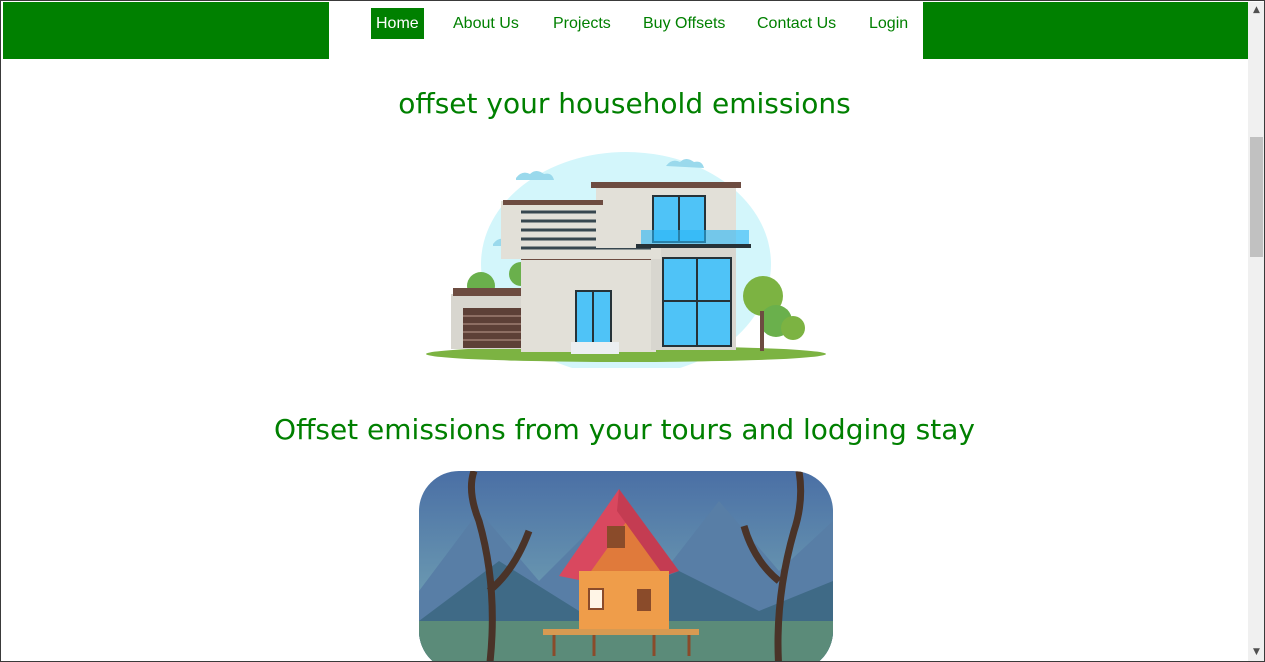 This screenshot has width=1265, height=662. What do you see at coordinates (626, 566) in the screenshot?
I see `cabin-illustration` at bounding box center [626, 566].